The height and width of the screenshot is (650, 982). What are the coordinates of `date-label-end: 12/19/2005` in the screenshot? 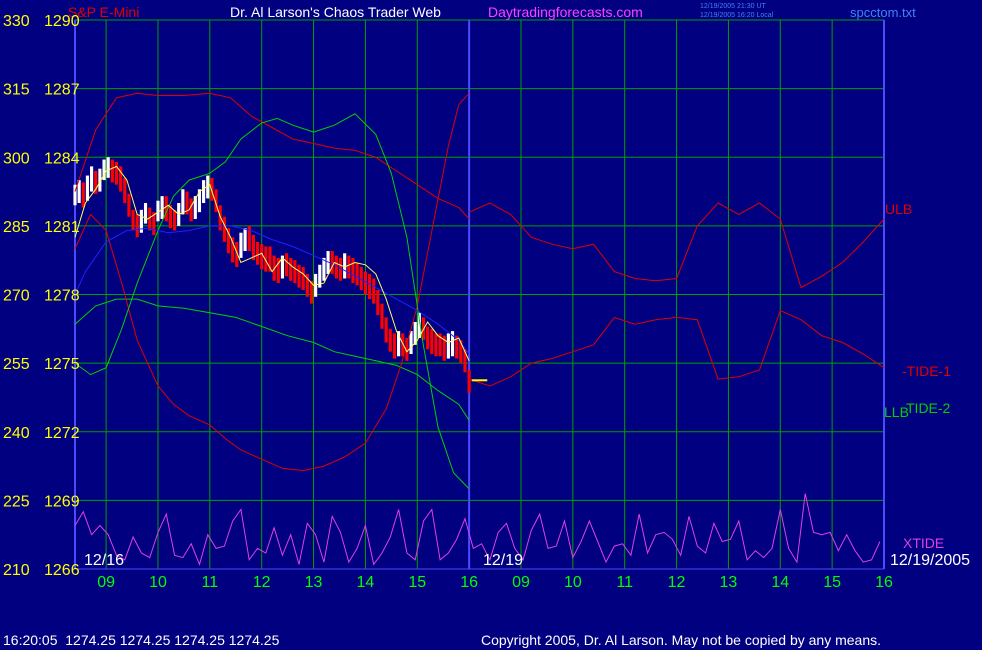 It's located at (930, 560).